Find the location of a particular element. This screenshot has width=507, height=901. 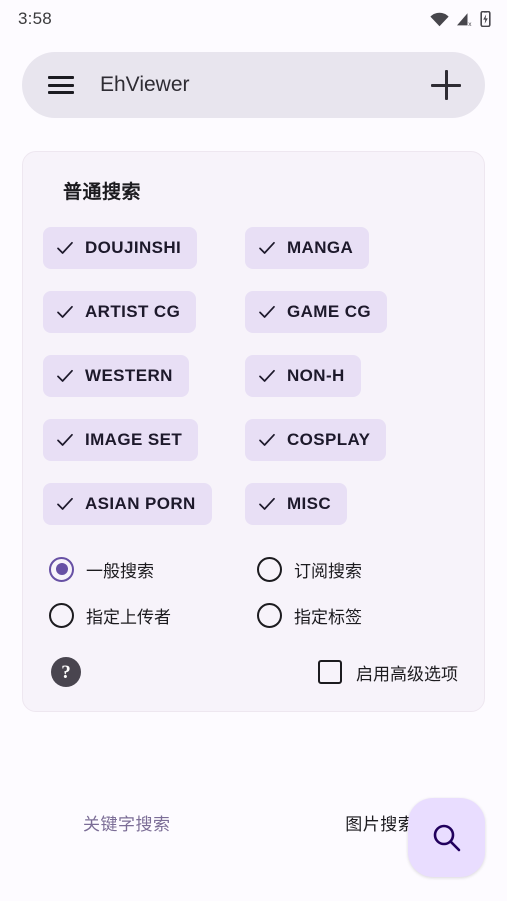

category-chip-doujinshi: DOUJINSHI is located at coordinates (120, 248).